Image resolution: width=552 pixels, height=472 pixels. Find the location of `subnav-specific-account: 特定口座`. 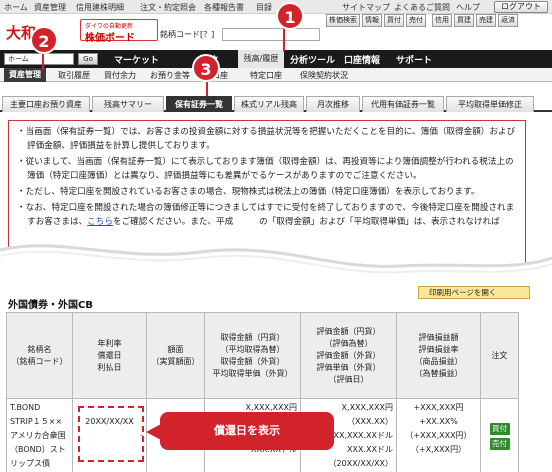

subnav-specific-account: 特定口座 is located at coordinates (266, 75).